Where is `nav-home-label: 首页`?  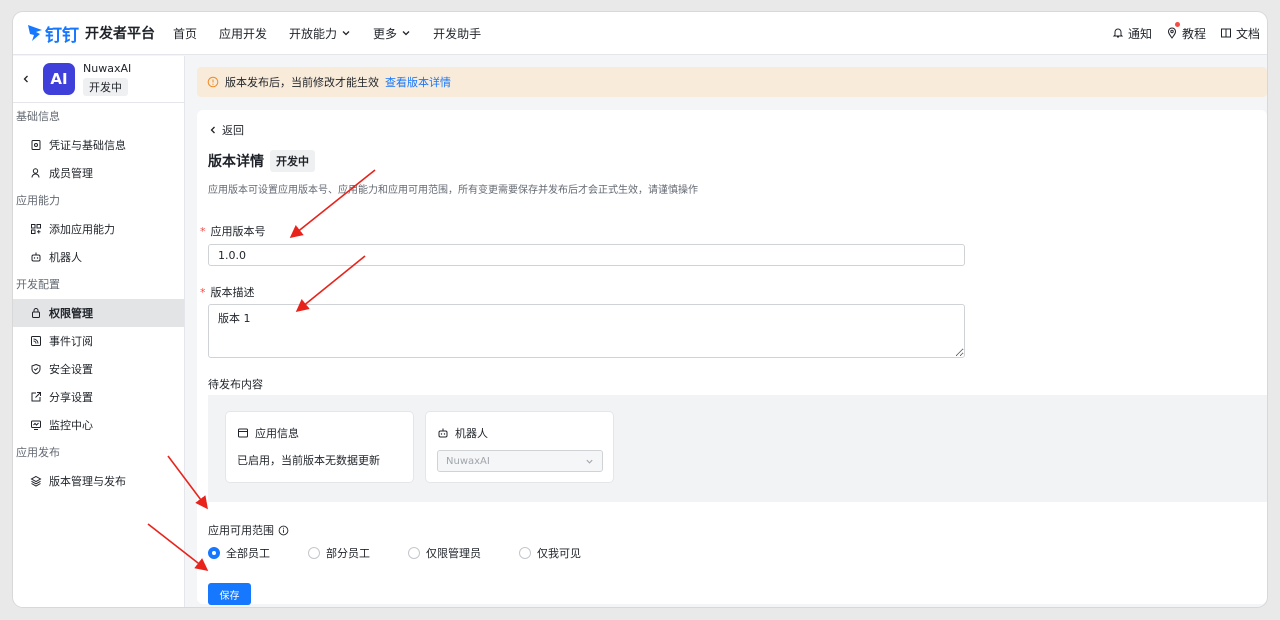 nav-home-label: 首页 is located at coordinates (185, 33).